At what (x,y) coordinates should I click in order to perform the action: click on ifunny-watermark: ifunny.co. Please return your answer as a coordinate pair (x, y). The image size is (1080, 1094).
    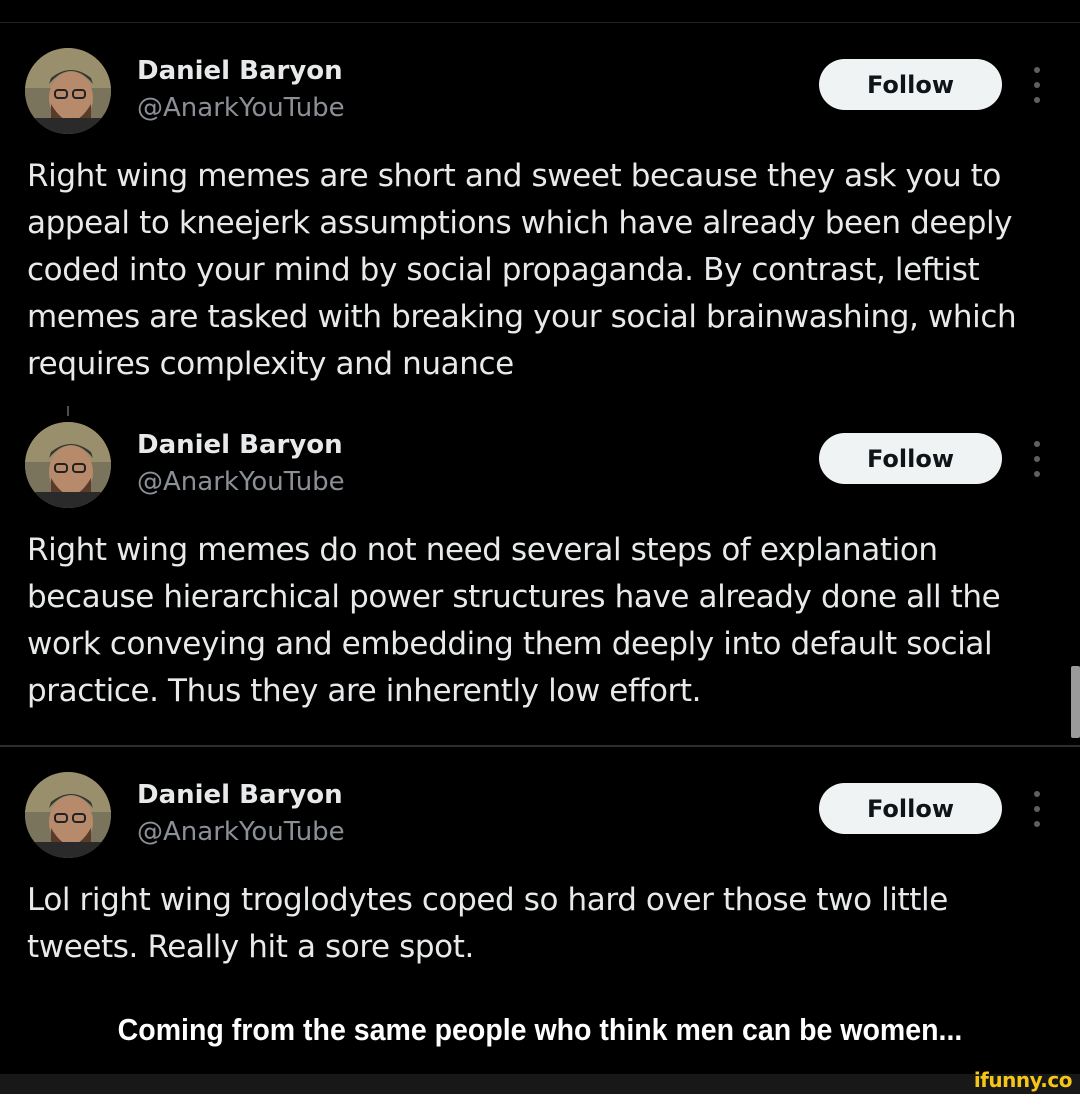
    Looking at the image, I should click on (1023, 1080).